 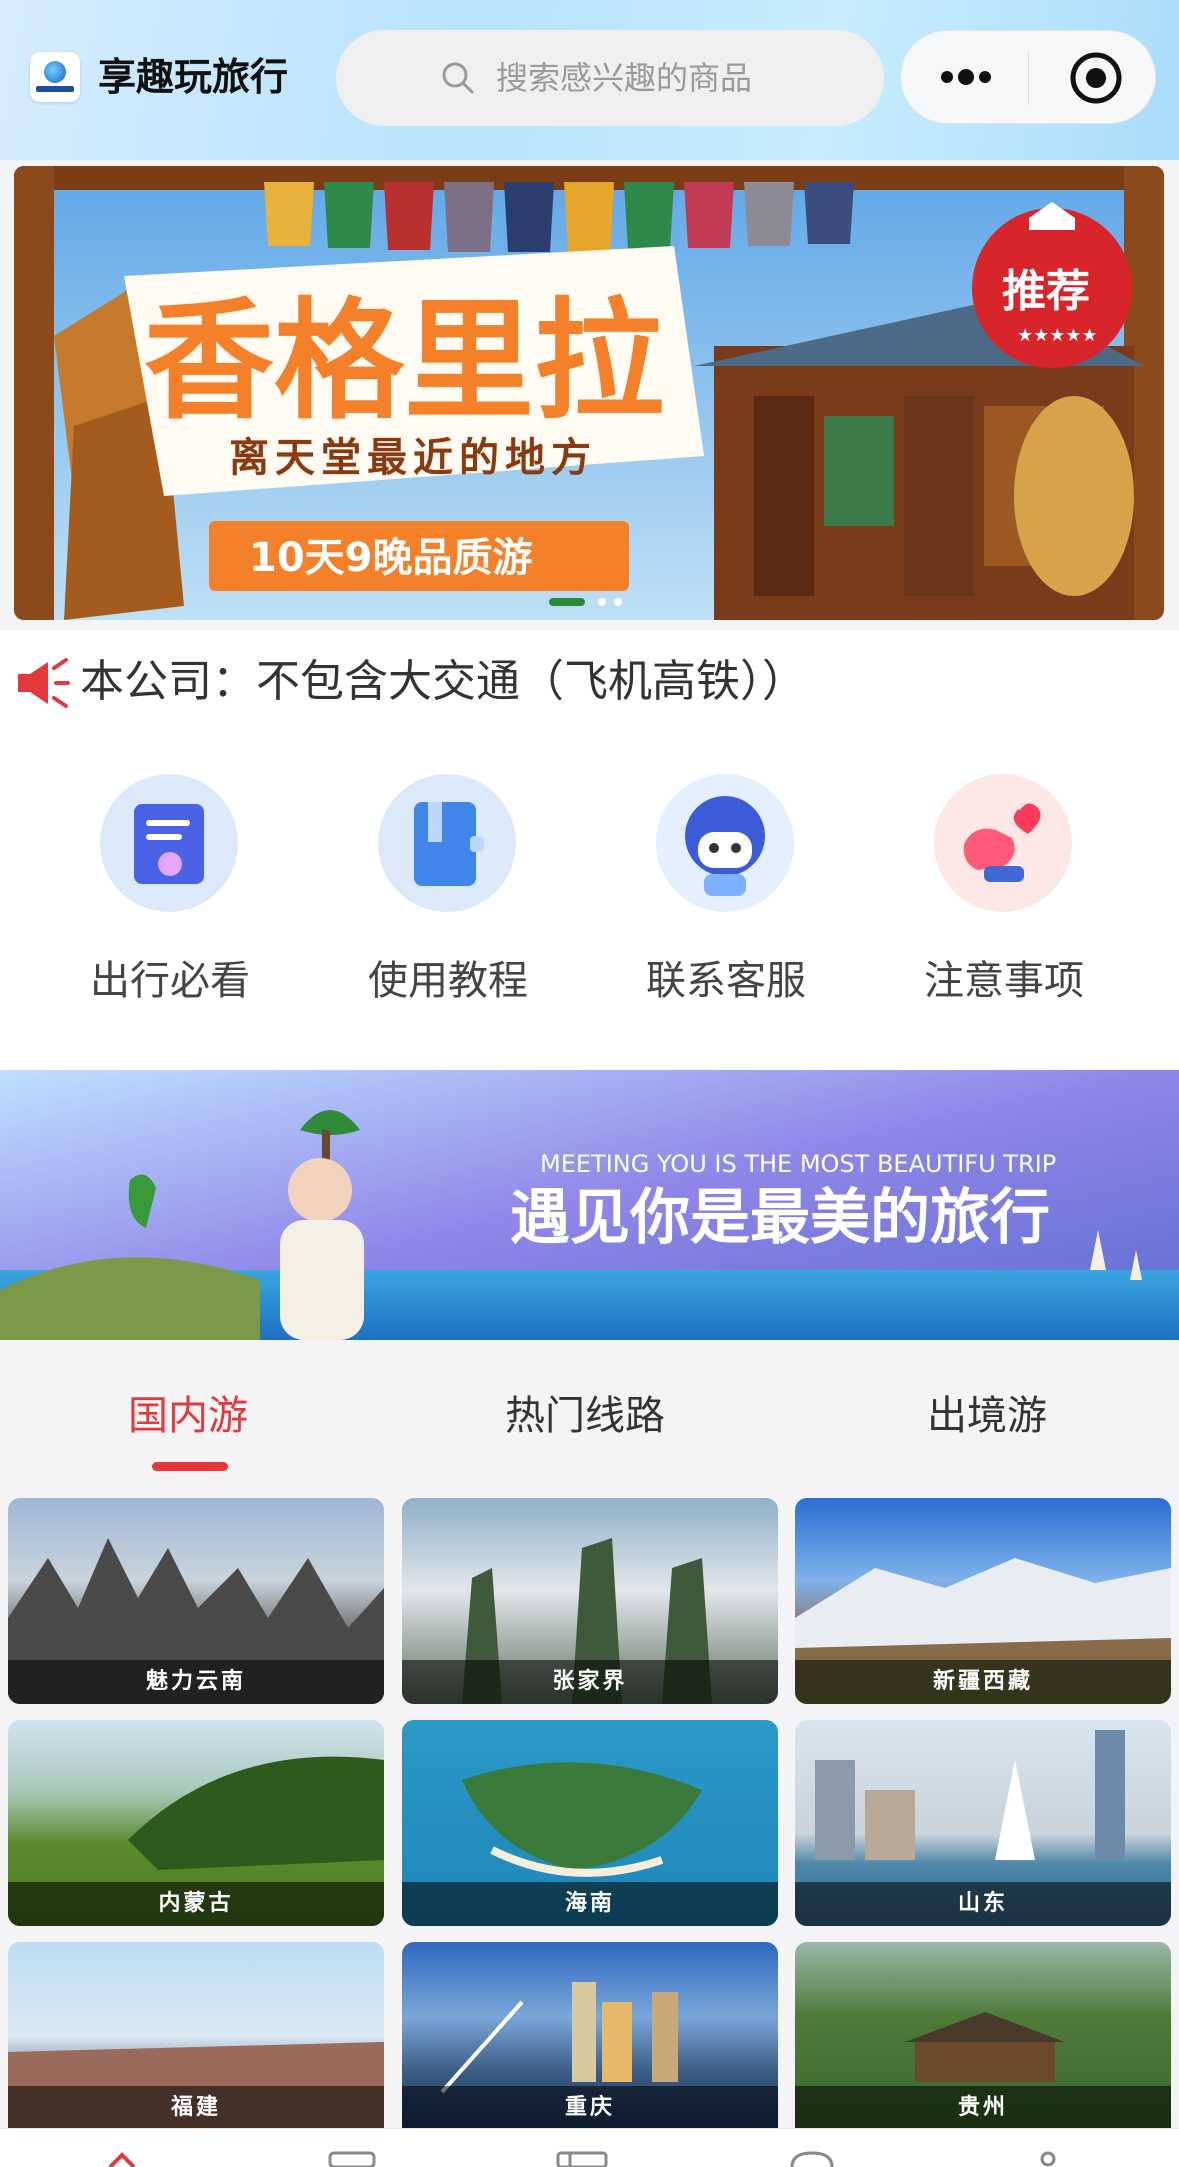 What do you see at coordinates (196, 2108) in the screenshot?
I see `destination-label: 福建` at bounding box center [196, 2108].